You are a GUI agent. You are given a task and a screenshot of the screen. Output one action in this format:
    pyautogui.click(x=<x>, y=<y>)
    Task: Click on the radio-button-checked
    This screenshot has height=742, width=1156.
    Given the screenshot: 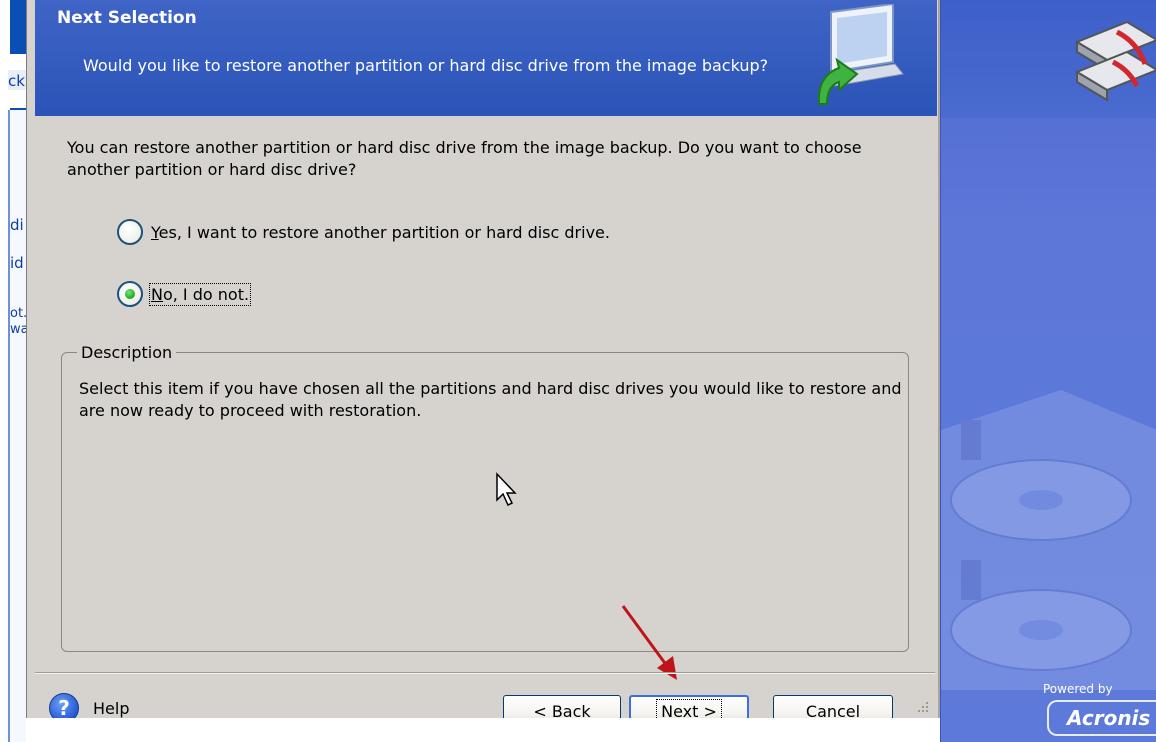 What is the action you would take?
    pyautogui.click(x=130, y=294)
    